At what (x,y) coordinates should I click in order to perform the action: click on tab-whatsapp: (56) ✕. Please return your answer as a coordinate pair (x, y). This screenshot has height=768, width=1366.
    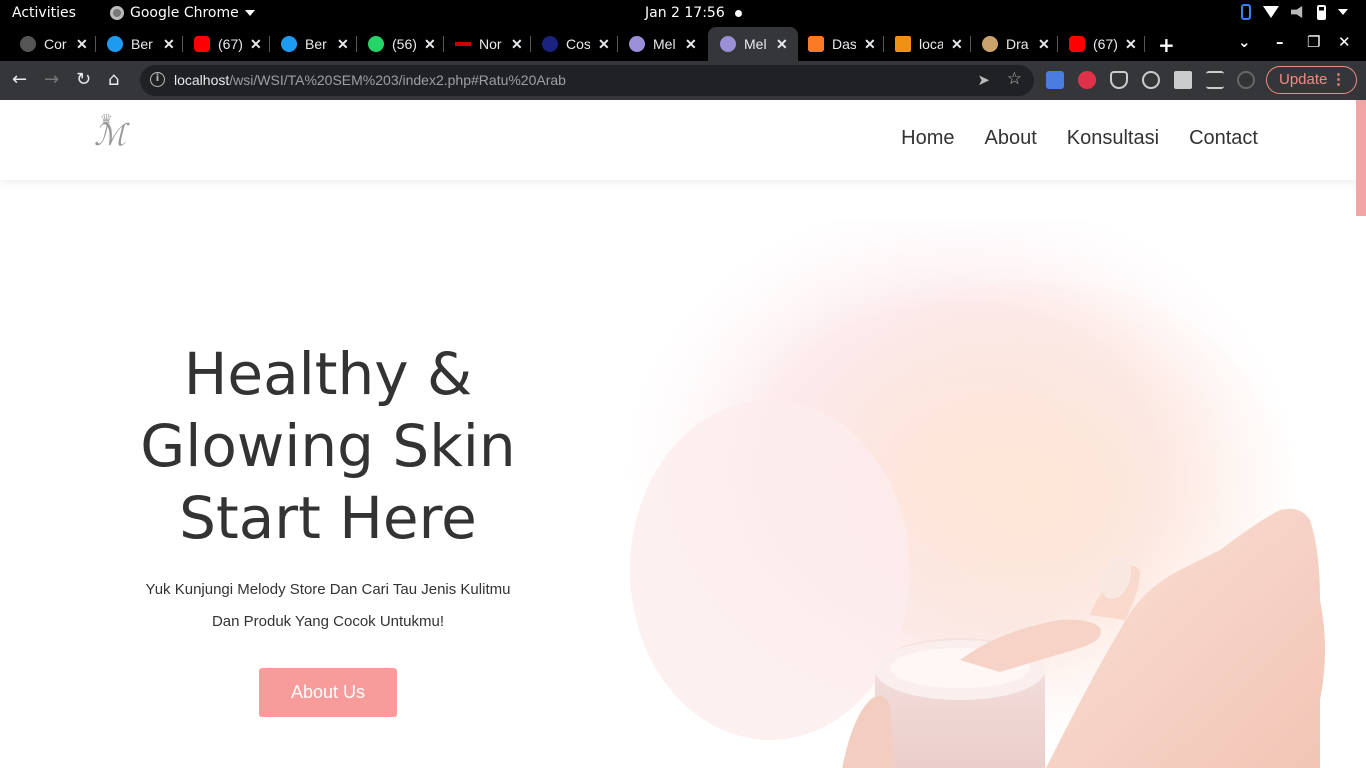
    Looking at the image, I should click on (396, 44).